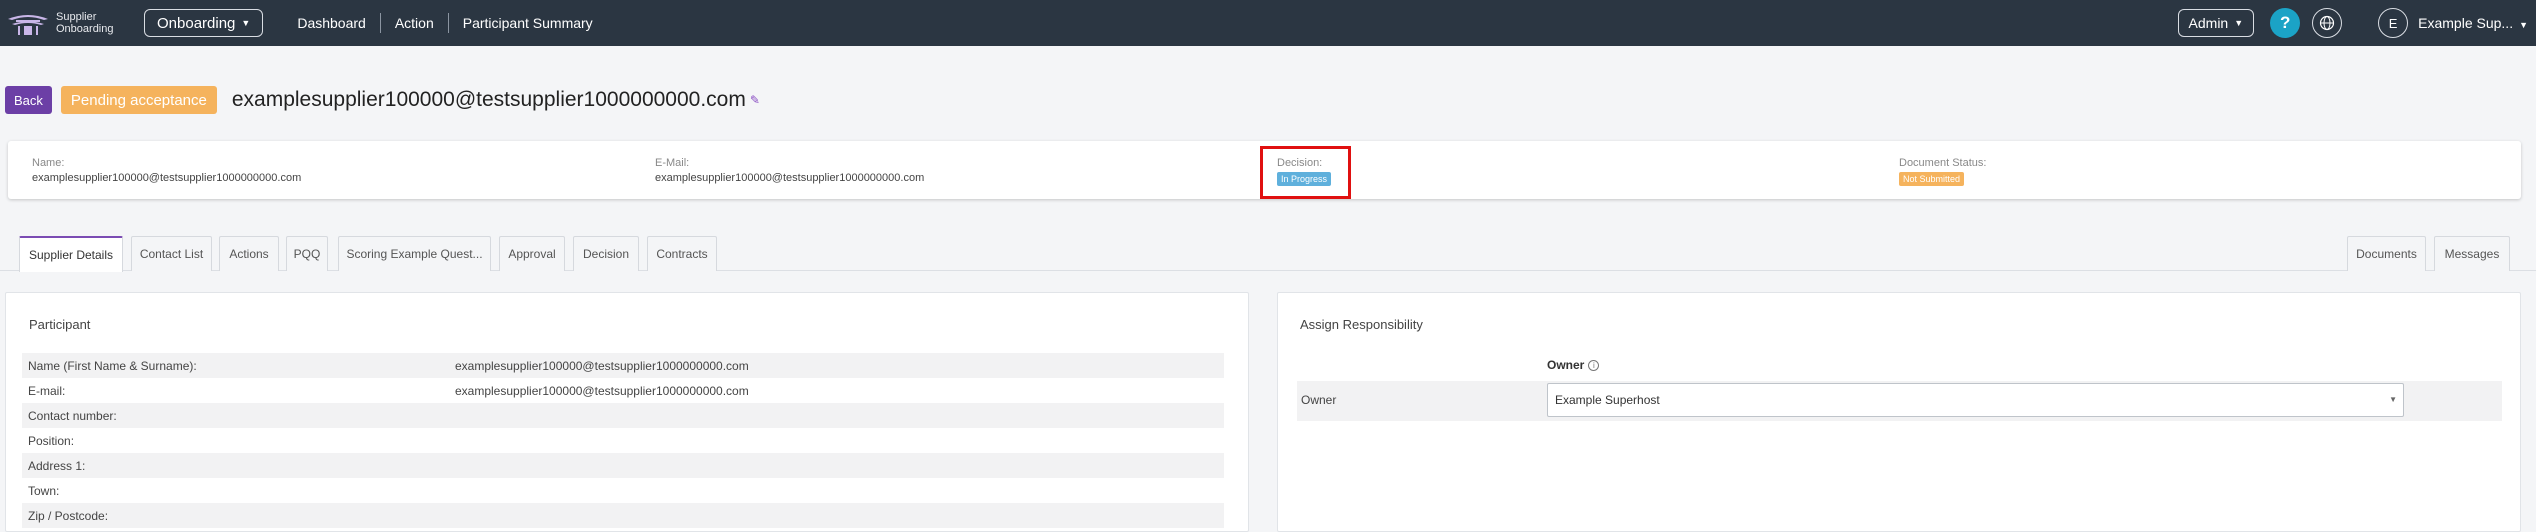 The image size is (2536, 532). What do you see at coordinates (2386, 253) in the screenshot?
I see `tab-documents: Documents` at bounding box center [2386, 253].